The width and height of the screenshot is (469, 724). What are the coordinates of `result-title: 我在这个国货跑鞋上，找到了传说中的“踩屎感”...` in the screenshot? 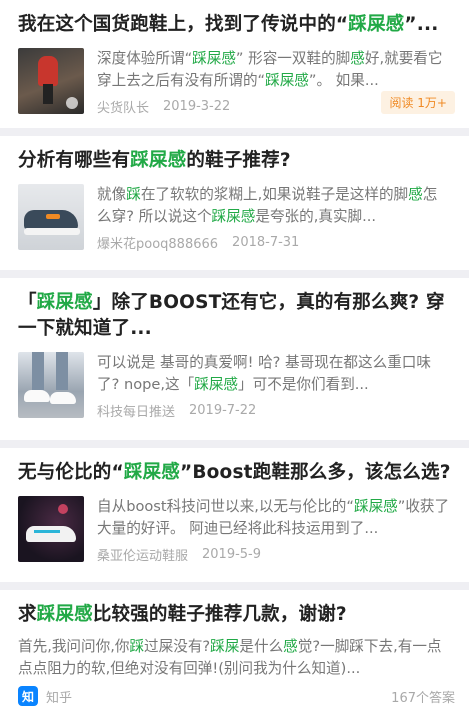 It's located at (234, 19).